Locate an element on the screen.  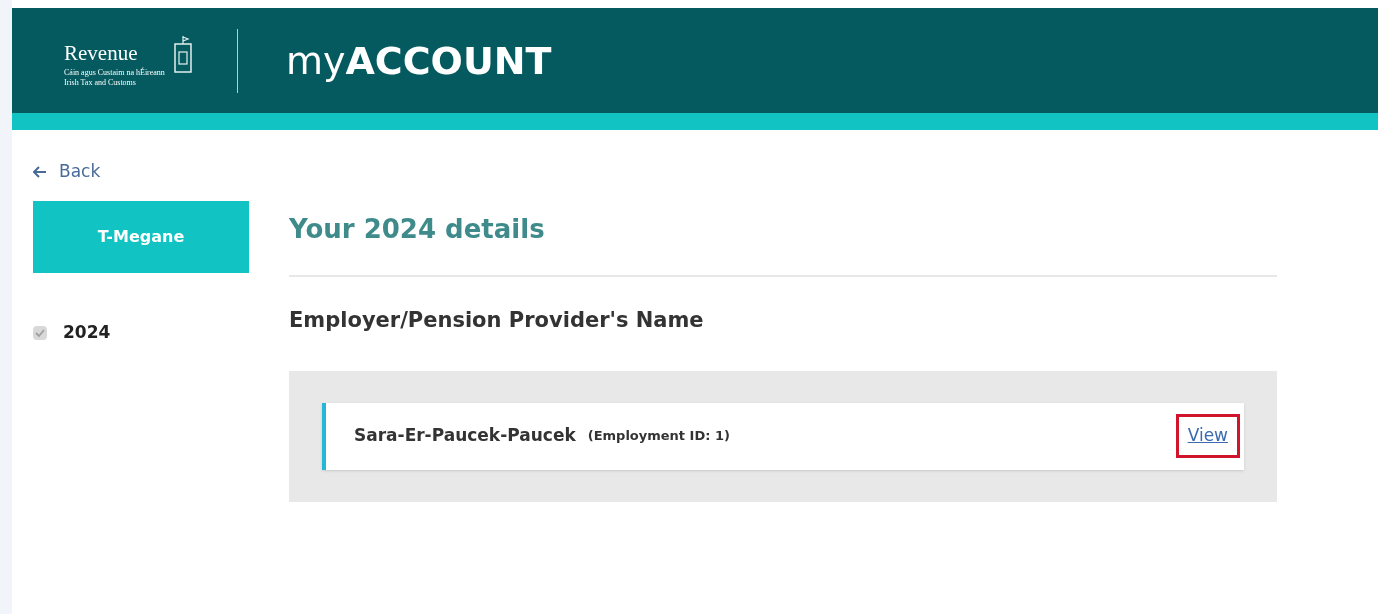
employer-name: Sara-Er-Paucek-Paucek is located at coordinates (465, 436).